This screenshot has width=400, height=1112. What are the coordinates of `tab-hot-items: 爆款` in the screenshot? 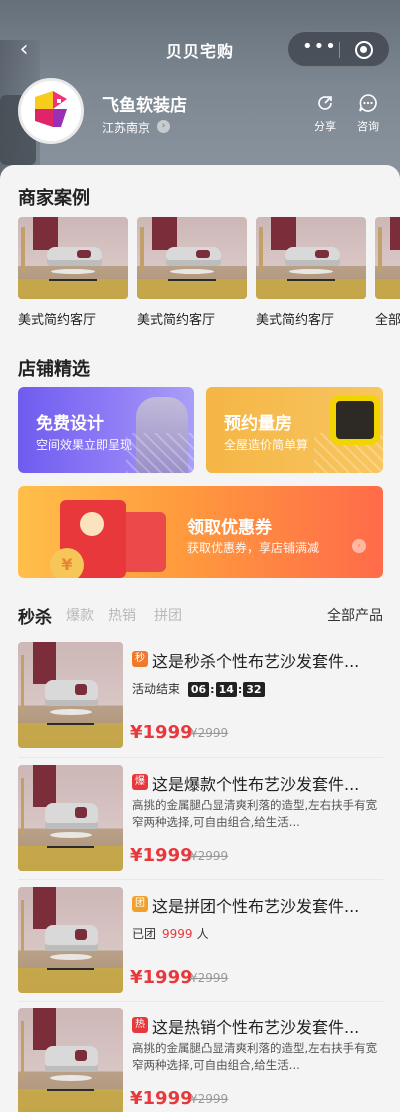 It's located at (80, 615).